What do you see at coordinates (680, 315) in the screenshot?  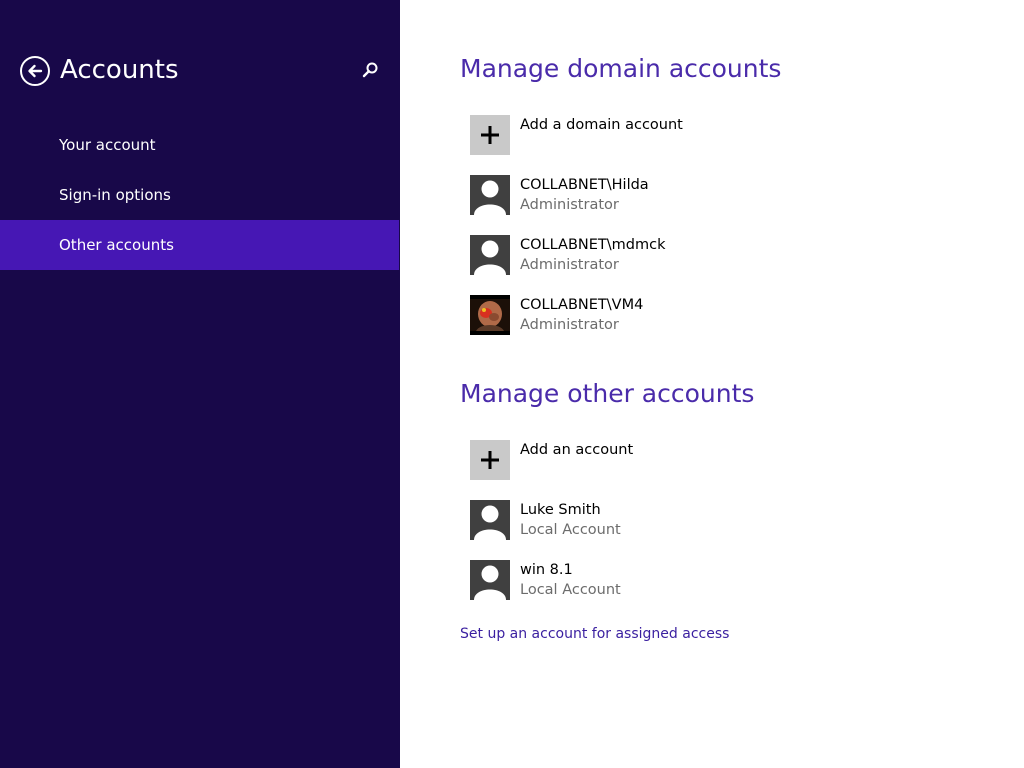 I see `domain-account-item: COLLABNET\VM4 Administrator` at bounding box center [680, 315].